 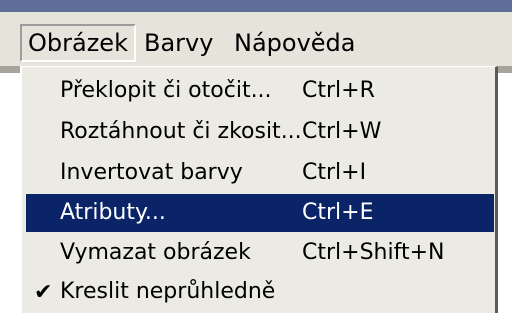 I want to click on menu-item-roztahnout: Roztáhnout či zkosit... Ctrl+W, so click(x=260, y=132).